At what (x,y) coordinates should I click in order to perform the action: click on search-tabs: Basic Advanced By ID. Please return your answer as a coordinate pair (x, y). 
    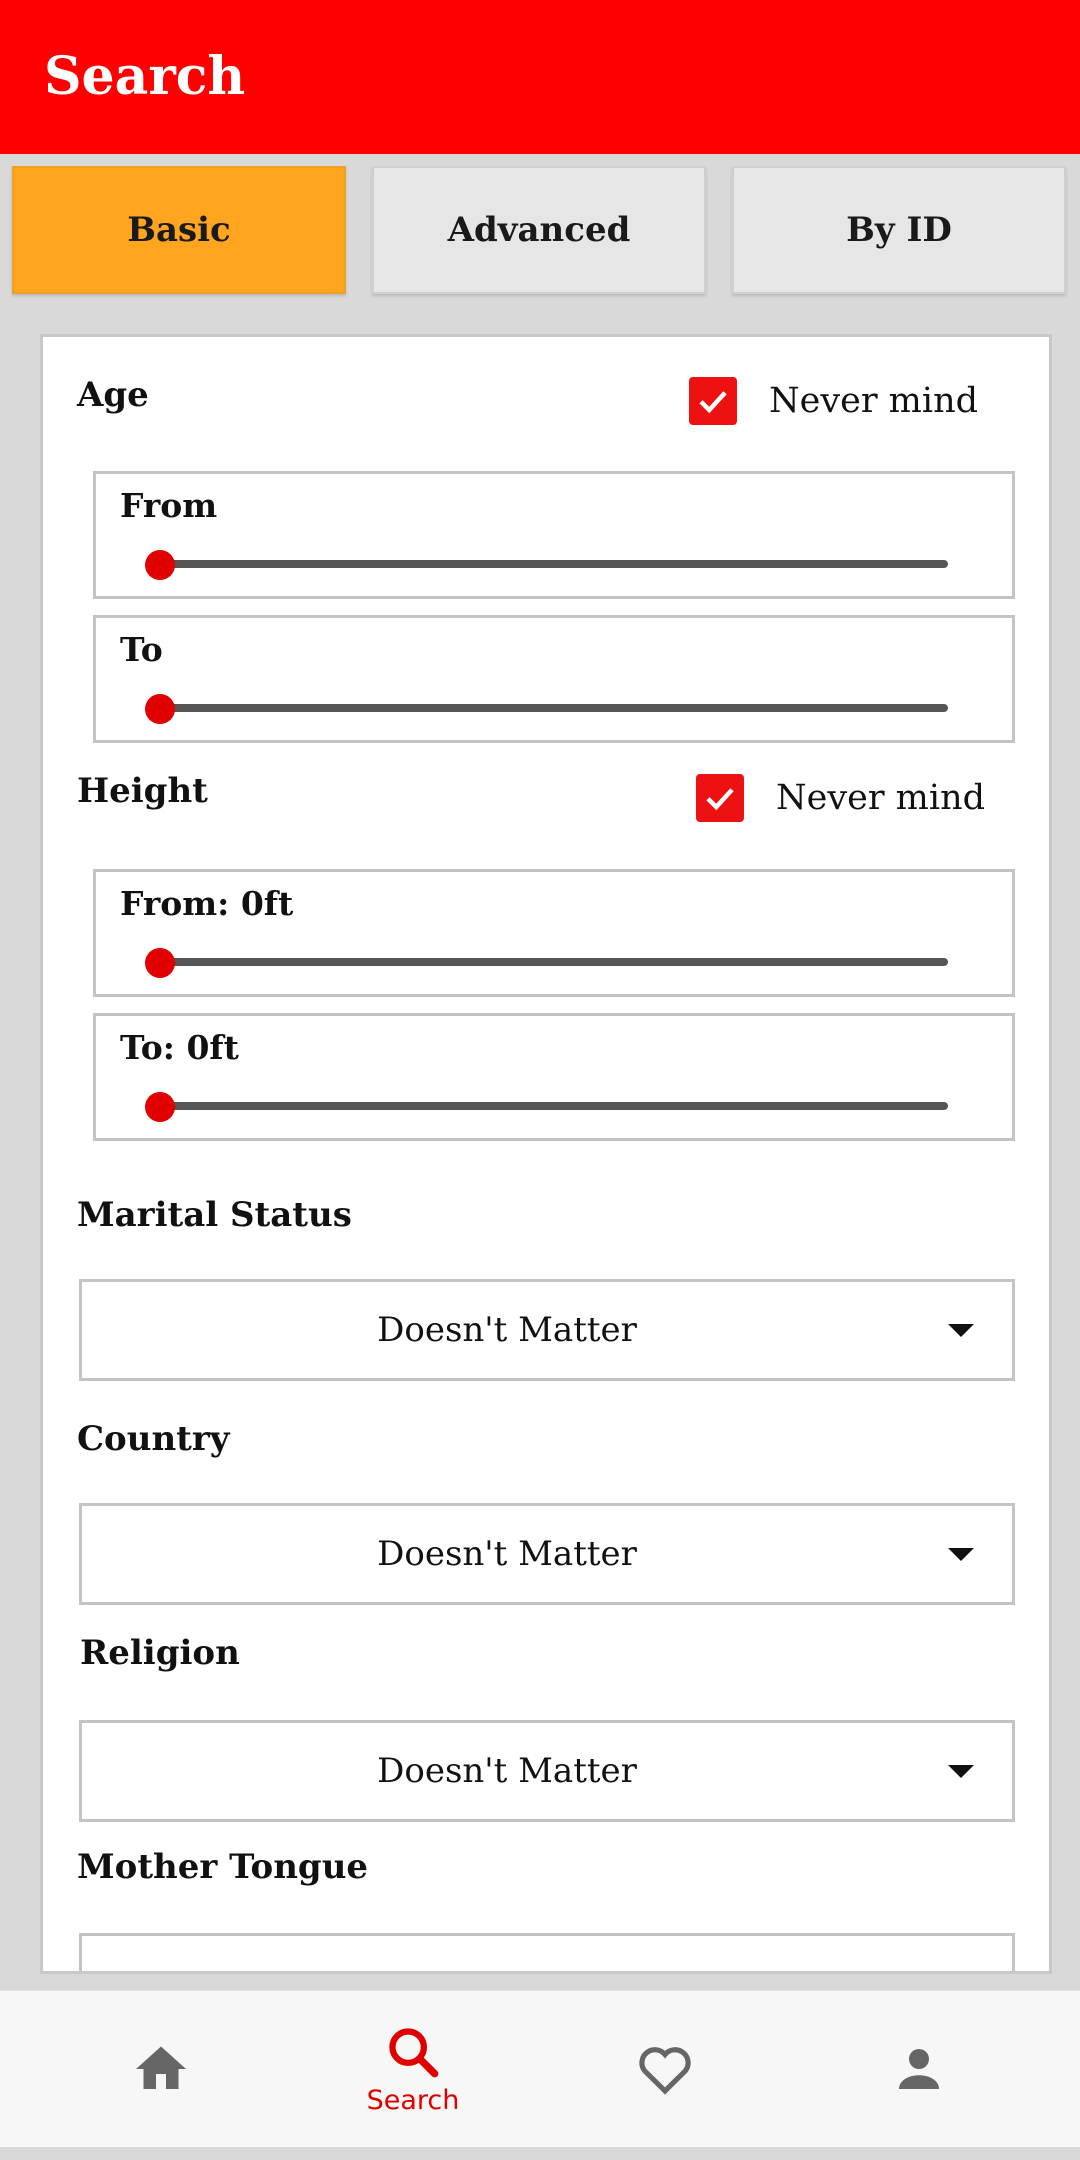
    Looking at the image, I should click on (540, 230).